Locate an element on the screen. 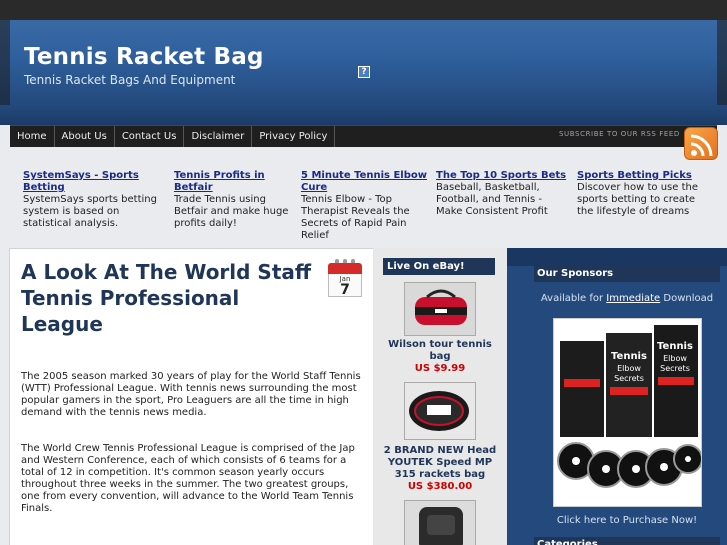  calendar-icon: Jan 7 is located at coordinates (345, 279).